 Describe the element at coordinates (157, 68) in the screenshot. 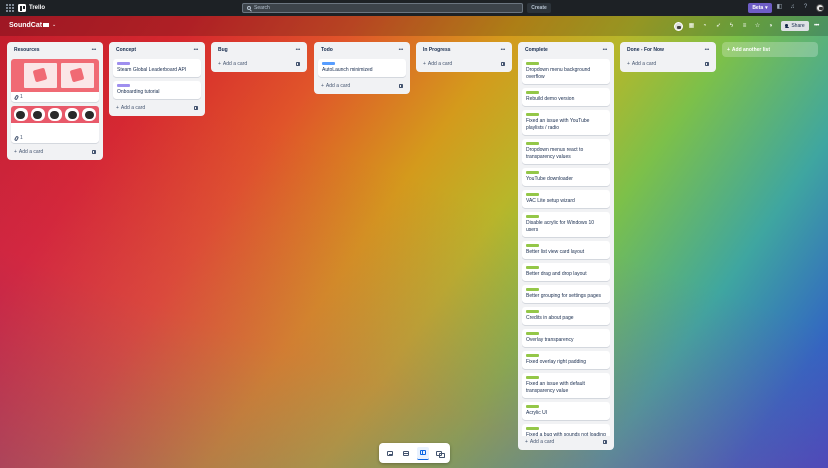

I see `card: Steam Global Leaderboard API` at that location.